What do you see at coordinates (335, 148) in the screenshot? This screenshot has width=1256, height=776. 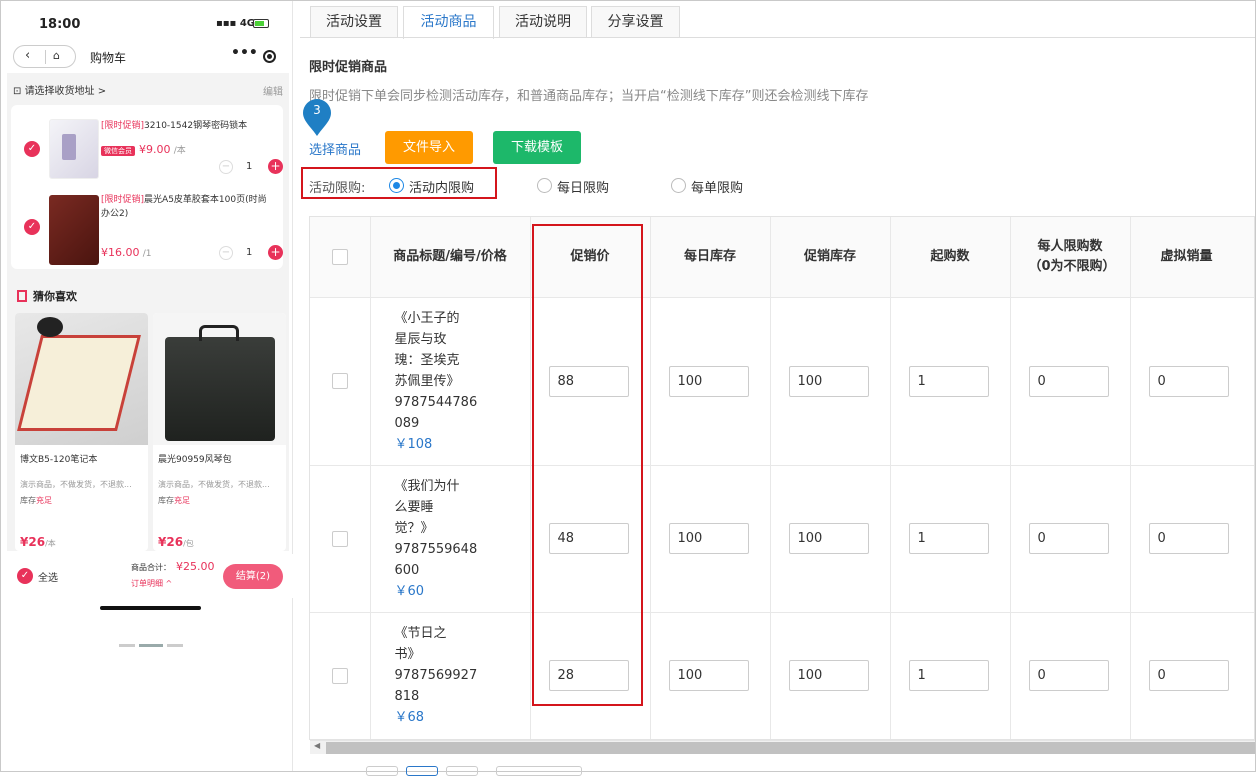 I see `select-goods-link: 选择商品` at bounding box center [335, 148].